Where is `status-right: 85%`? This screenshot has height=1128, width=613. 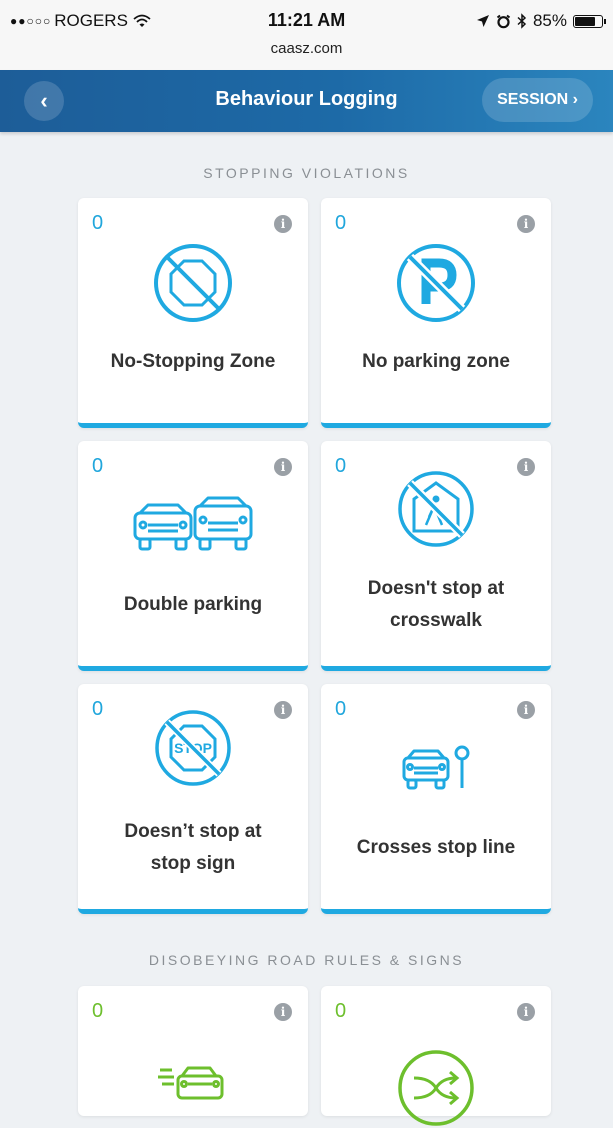
status-right: 85% is located at coordinates (541, 21).